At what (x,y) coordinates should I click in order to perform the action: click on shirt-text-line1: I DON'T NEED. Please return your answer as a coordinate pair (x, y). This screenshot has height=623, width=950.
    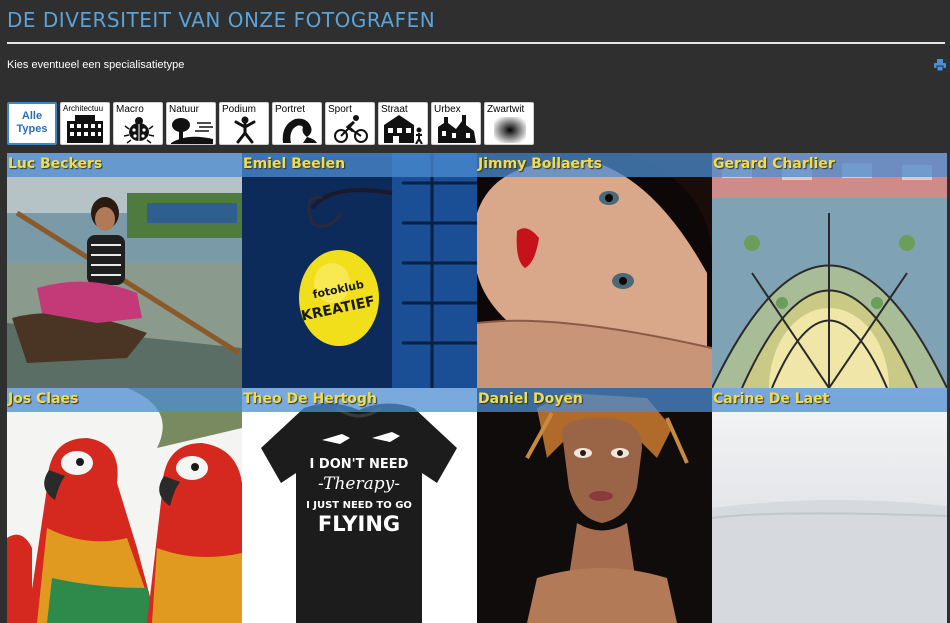
    Looking at the image, I should click on (359, 464).